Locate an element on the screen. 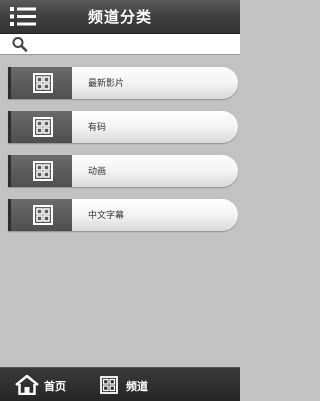  search-input is located at coordinates (134, 44).